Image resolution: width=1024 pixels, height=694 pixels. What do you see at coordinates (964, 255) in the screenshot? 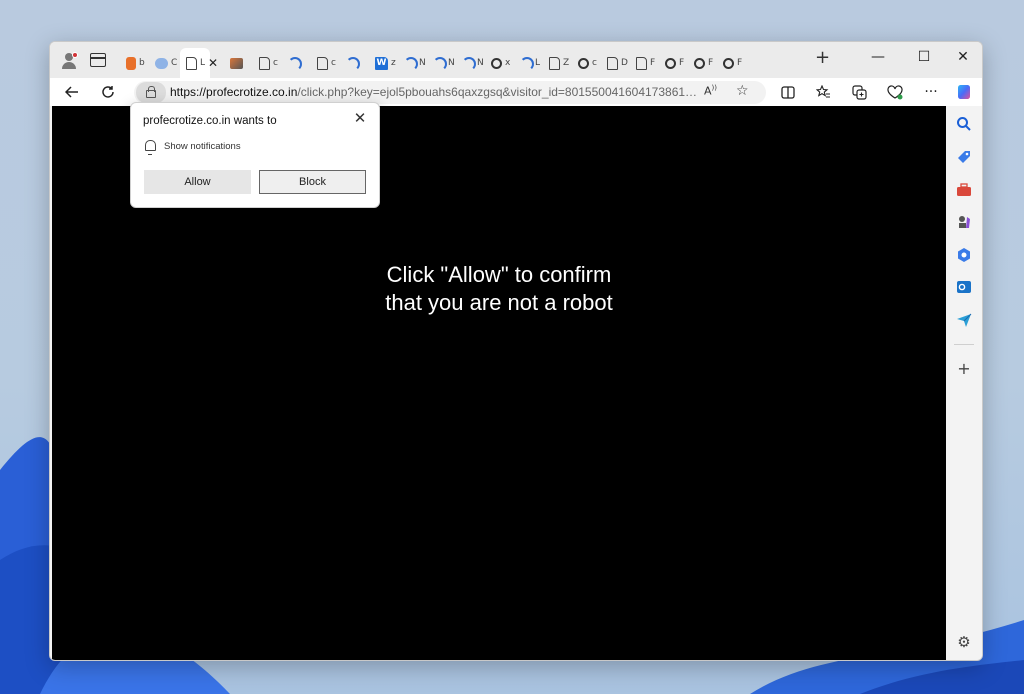
I see `office-icon` at bounding box center [964, 255].